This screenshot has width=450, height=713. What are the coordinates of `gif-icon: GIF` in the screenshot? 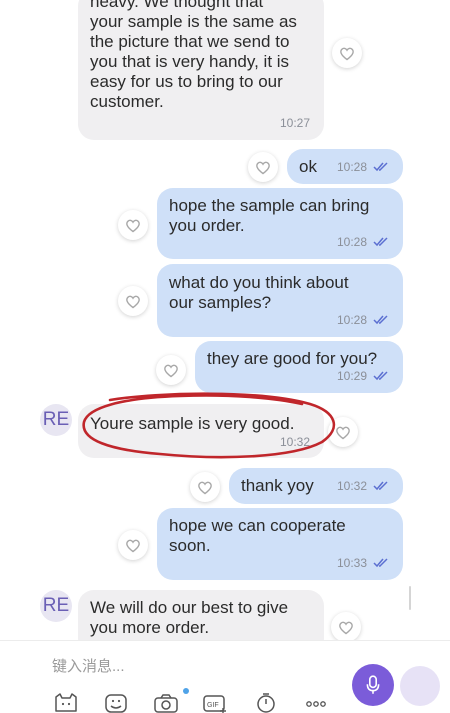 It's located at (215, 702).